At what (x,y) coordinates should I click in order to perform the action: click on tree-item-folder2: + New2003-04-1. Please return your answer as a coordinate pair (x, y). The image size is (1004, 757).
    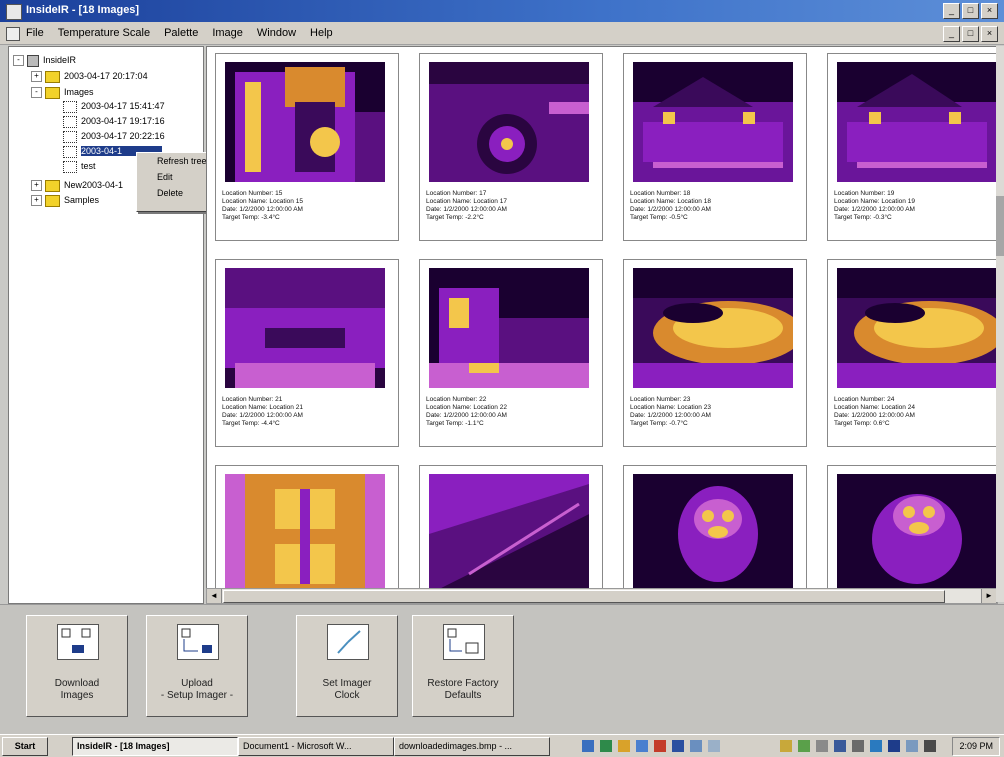
    Looking at the image, I should click on (77, 185).